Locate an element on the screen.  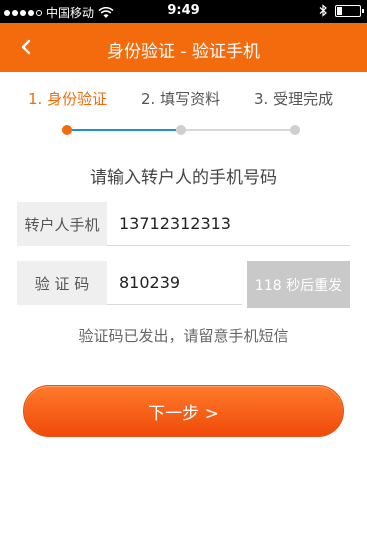
sms-hint: 验证码已发出，请留意手机短信 is located at coordinates (183, 336).